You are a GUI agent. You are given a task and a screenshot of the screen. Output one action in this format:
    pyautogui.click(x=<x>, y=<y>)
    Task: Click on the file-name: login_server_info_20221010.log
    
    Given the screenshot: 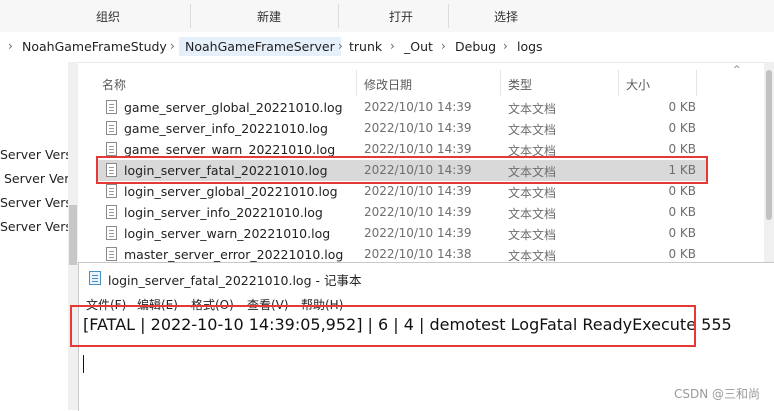 What is the action you would take?
    pyautogui.click(x=223, y=212)
    